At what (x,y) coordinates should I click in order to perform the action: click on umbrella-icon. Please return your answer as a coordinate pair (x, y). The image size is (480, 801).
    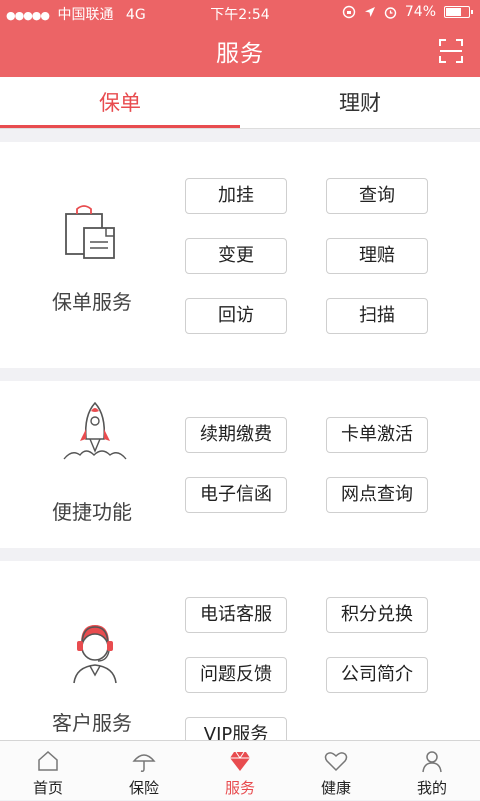
    Looking at the image, I should click on (144, 763).